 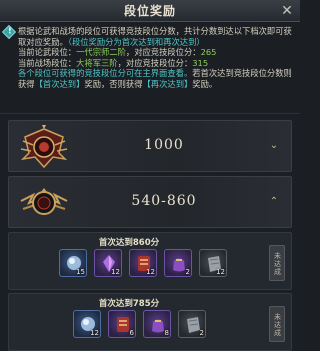 I want to click on red-wing-badge-icon, so click(x=44, y=147).